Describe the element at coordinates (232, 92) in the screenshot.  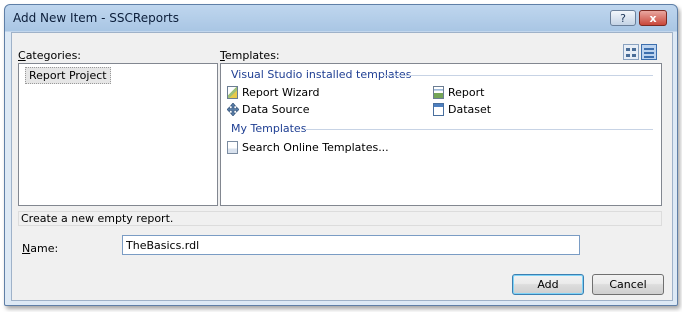
I see `report-wizard-icon` at that location.